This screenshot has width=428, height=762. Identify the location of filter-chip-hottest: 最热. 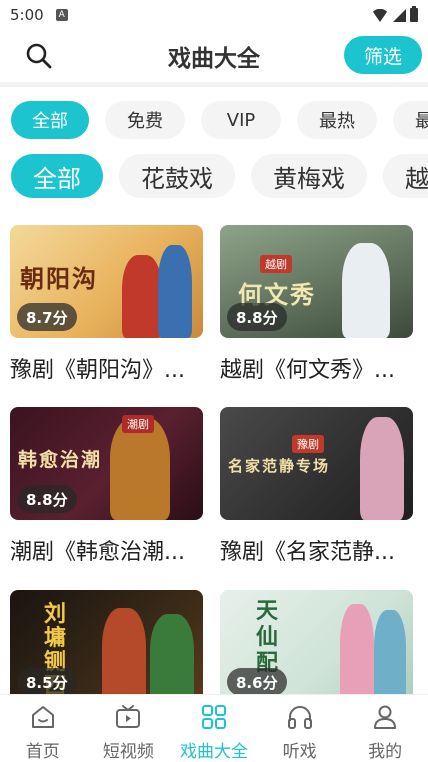
(337, 120).